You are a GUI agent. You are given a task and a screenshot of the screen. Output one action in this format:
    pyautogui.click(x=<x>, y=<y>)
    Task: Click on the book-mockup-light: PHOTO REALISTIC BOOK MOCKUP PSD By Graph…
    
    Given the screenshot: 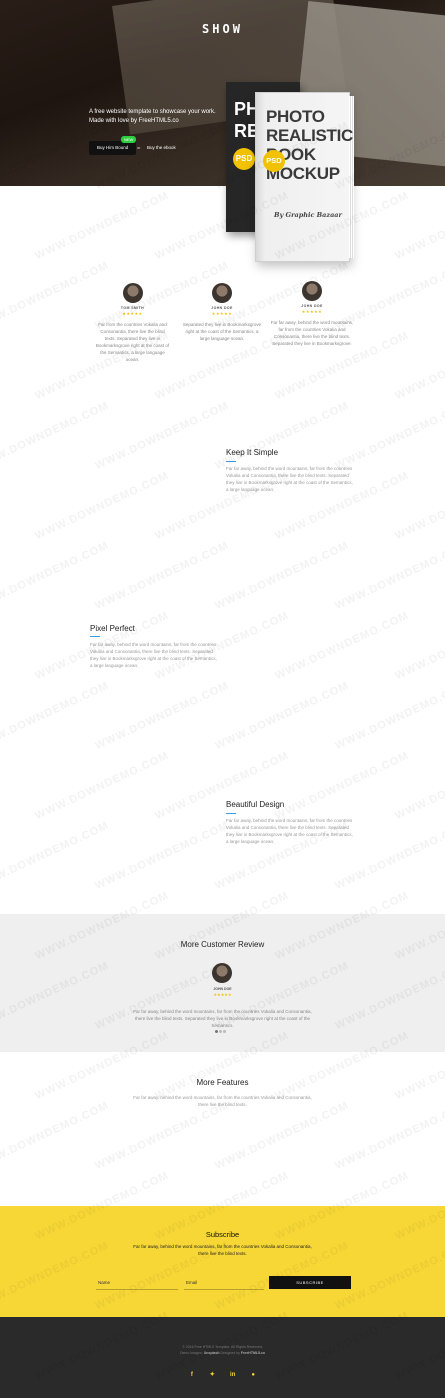 What is the action you would take?
    pyautogui.click(x=304, y=177)
    